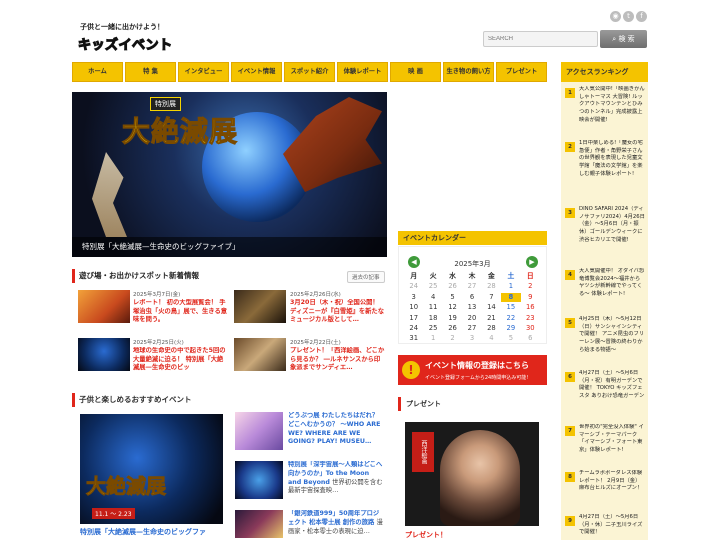 This screenshot has height=540, width=720. I want to click on calendar-day: 31, so click(413, 338).